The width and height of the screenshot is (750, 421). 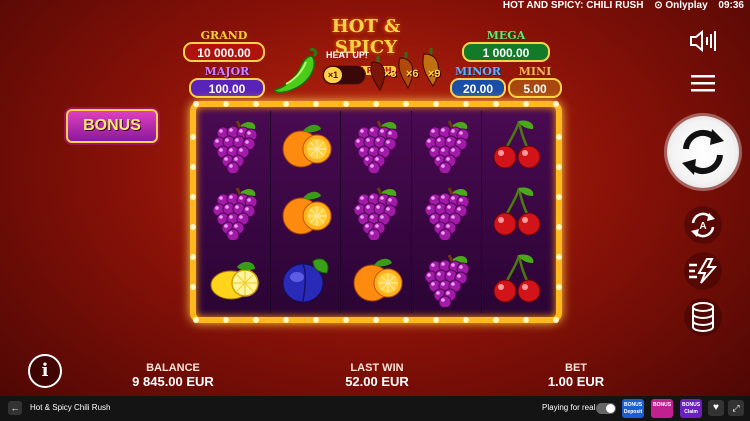 What do you see at coordinates (633, 408) in the screenshot?
I see `promo-deposit-button: BONUS Deposit` at bounding box center [633, 408].